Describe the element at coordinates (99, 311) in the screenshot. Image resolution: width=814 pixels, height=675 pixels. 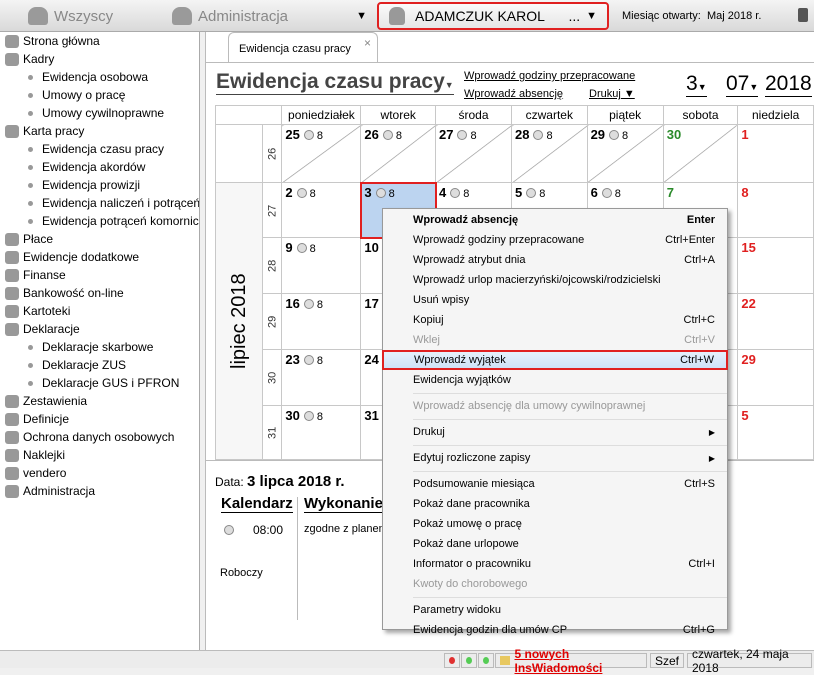
I see `sidebar-item: Kartoteki` at that location.